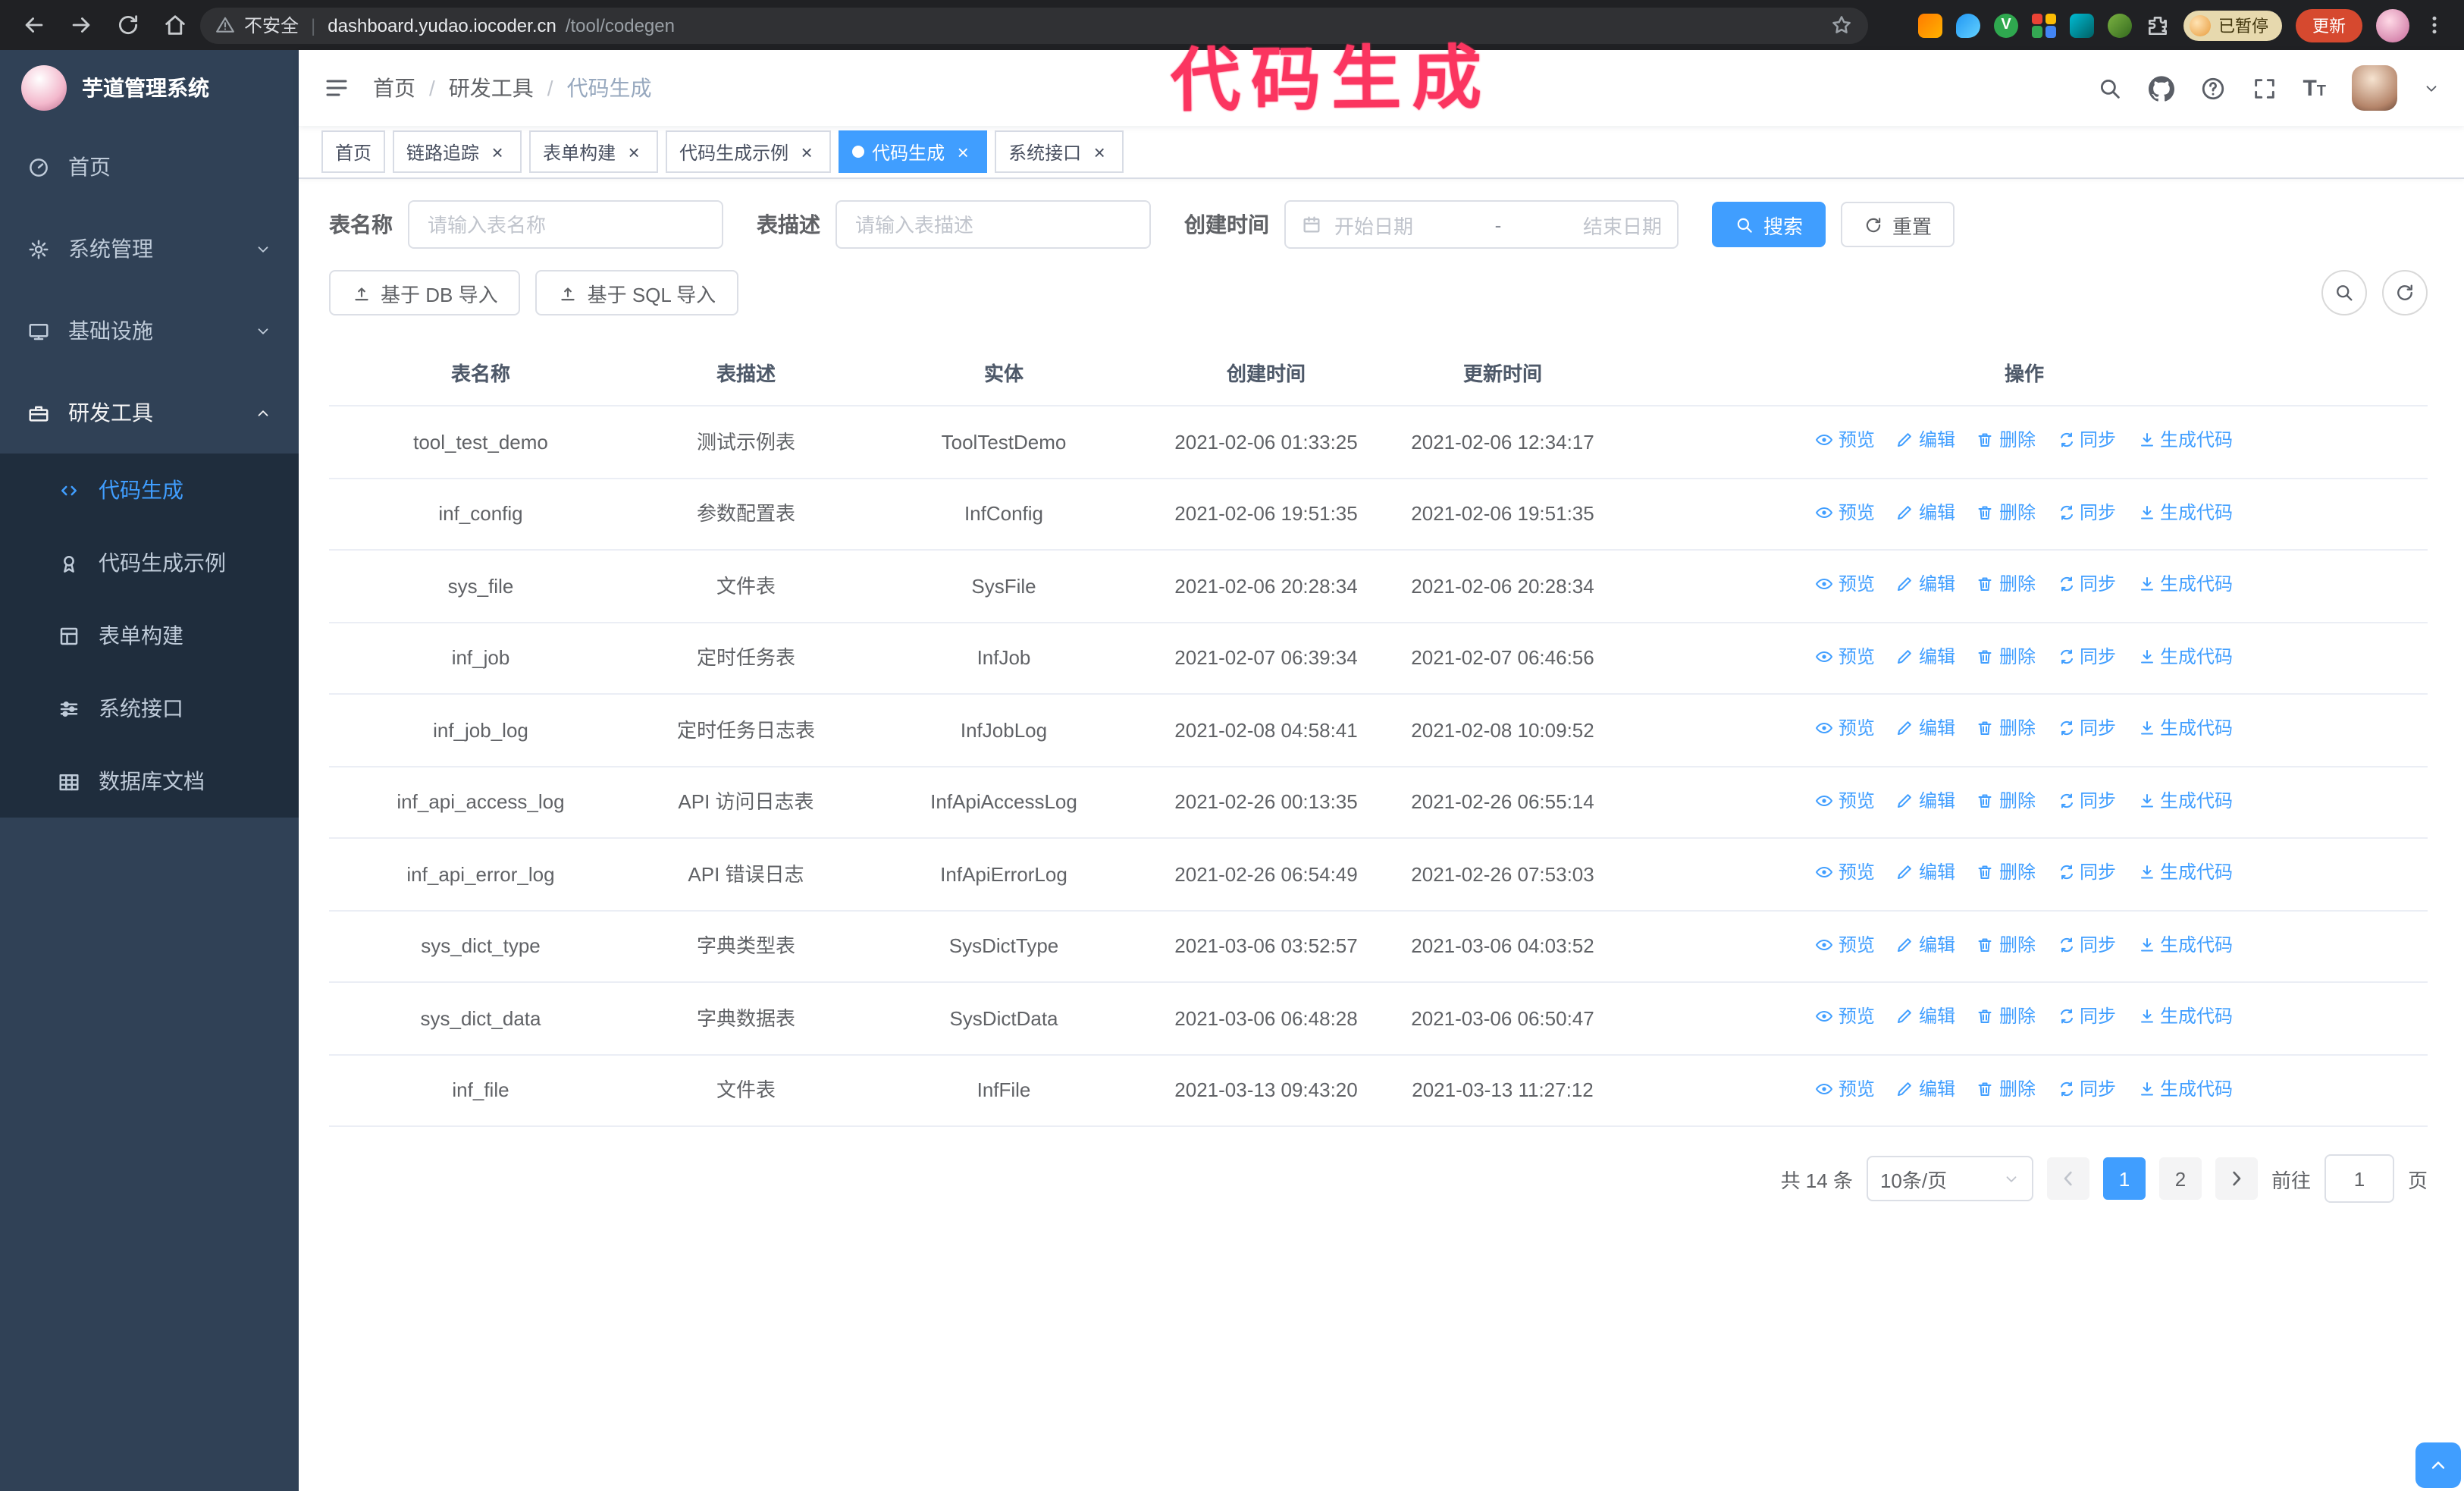  Describe the element at coordinates (128, 25) in the screenshot. I see `reload-icon` at that location.